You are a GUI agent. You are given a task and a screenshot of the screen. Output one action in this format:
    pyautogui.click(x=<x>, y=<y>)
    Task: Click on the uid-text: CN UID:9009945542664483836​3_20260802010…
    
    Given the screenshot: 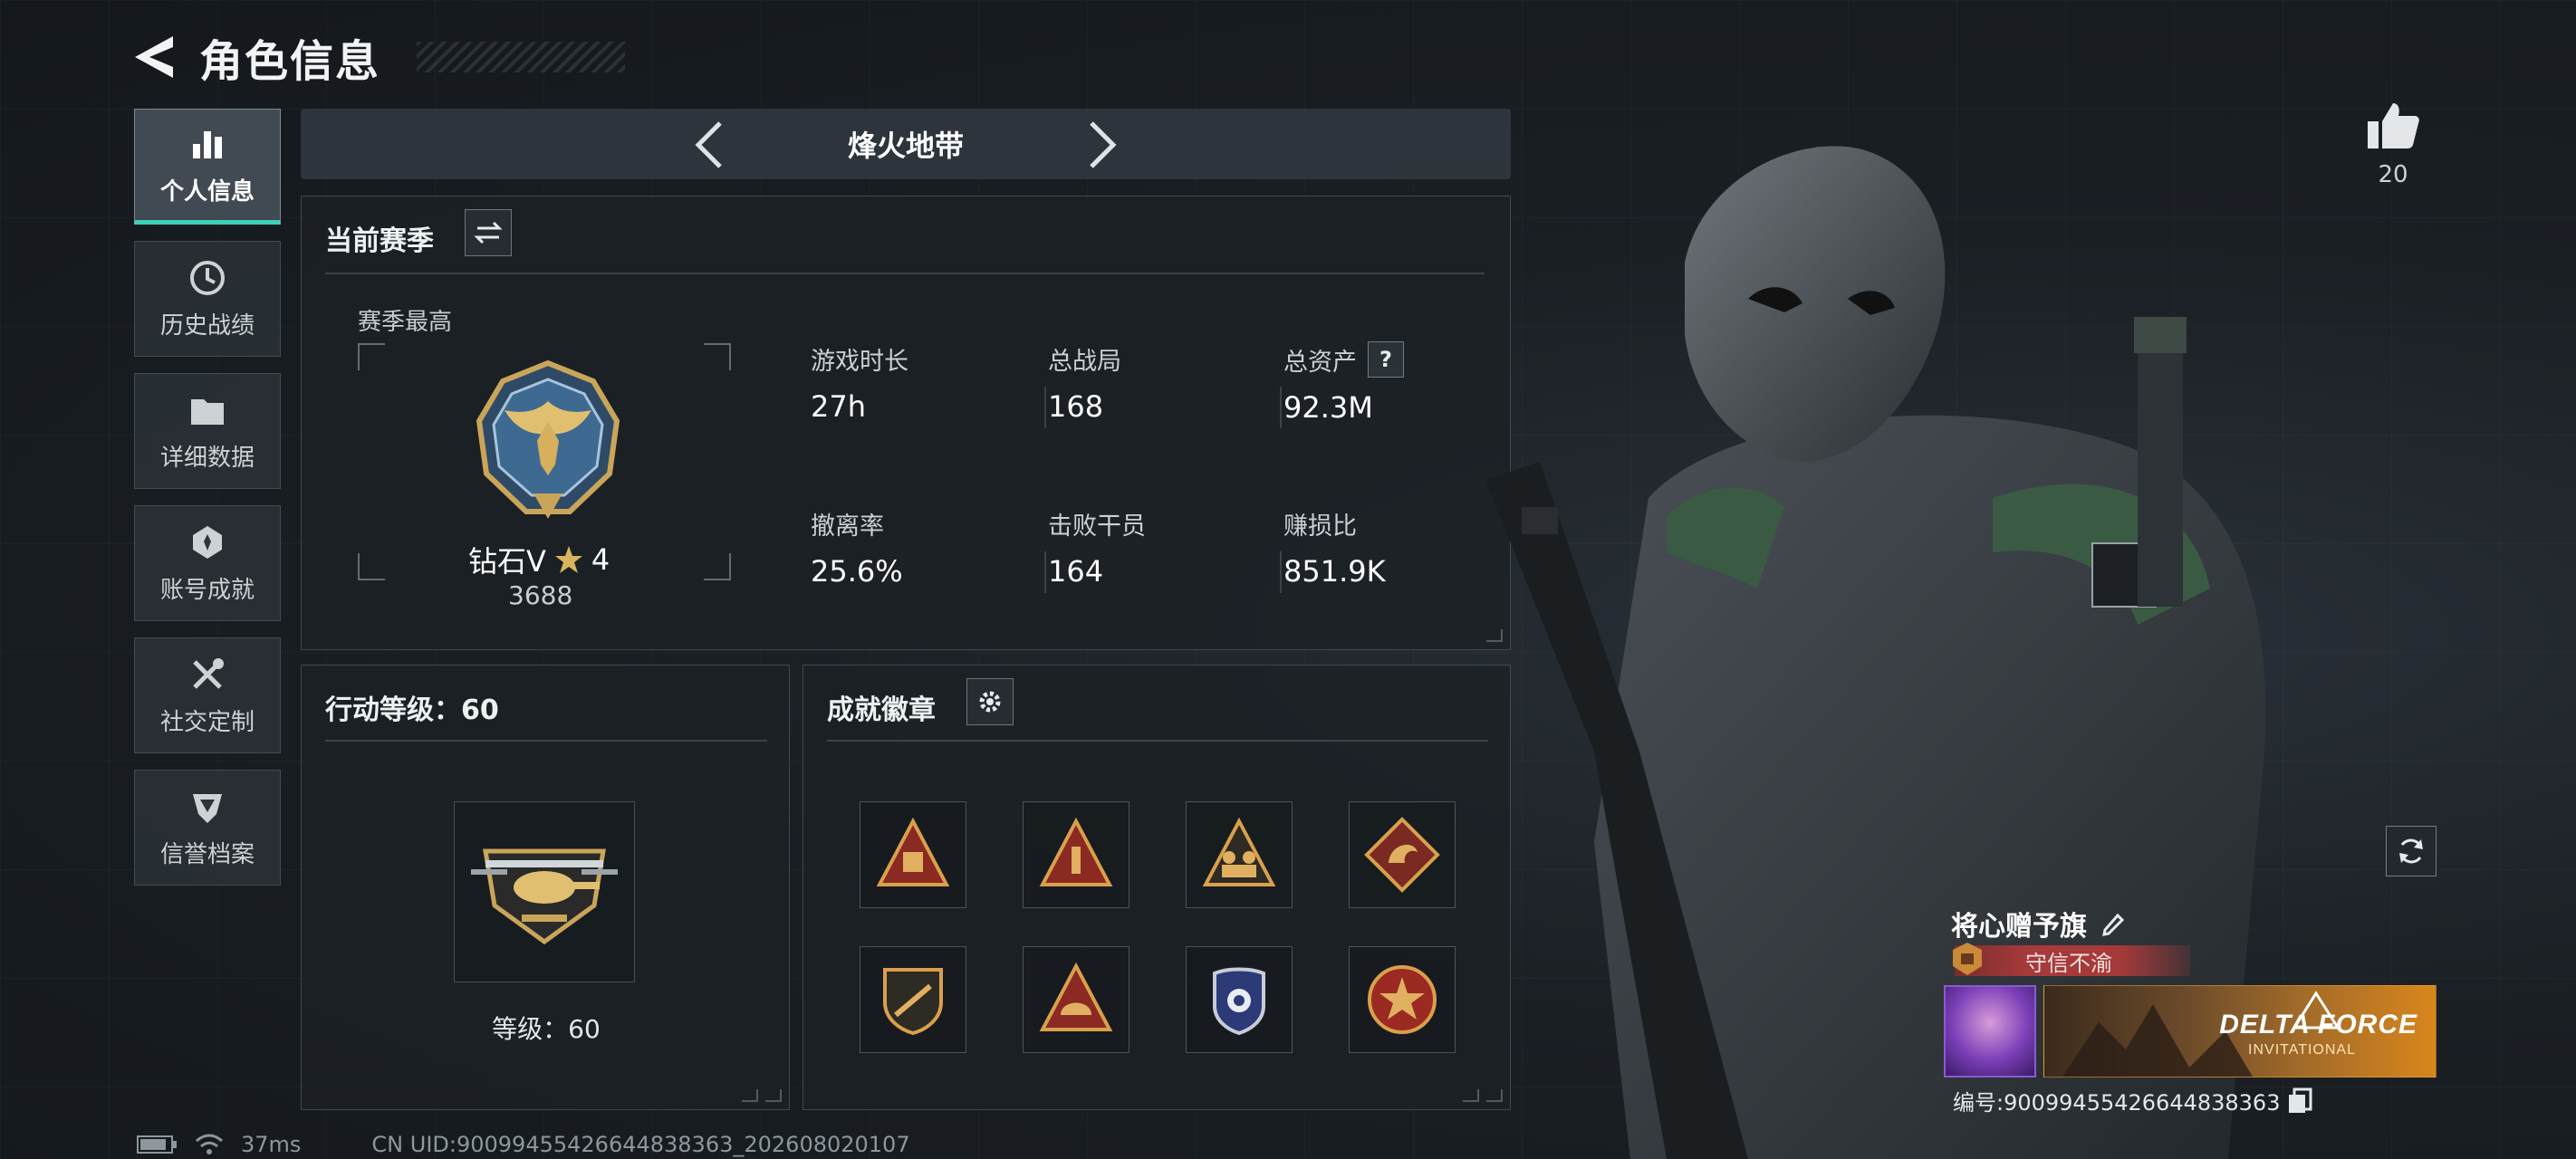 What is the action you would take?
    pyautogui.click(x=640, y=1144)
    